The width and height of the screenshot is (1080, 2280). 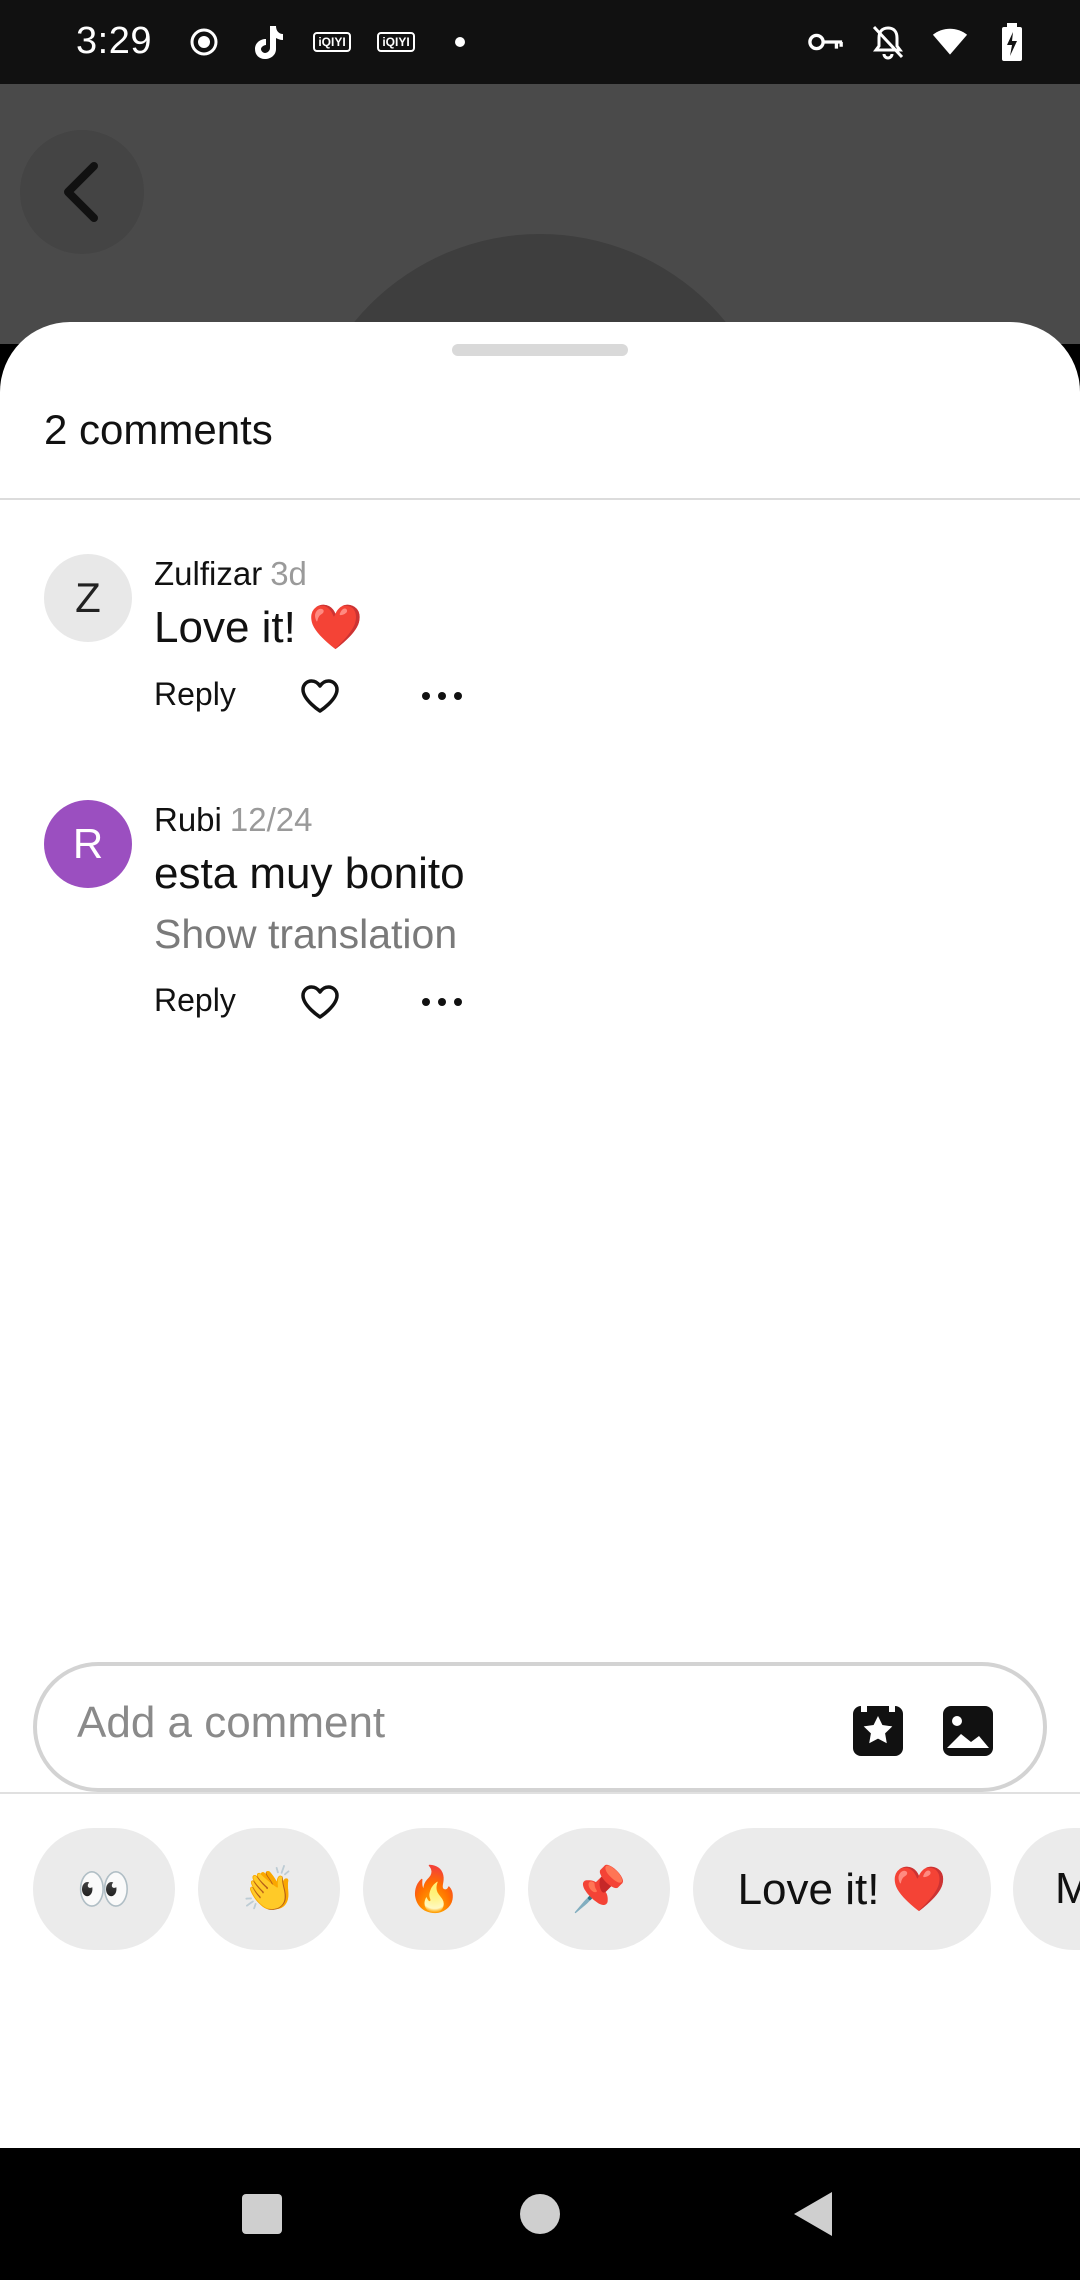 What do you see at coordinates (826, 42) in the screenshot?
I see `vpn-key-icon` at bounding box center [826, 42].